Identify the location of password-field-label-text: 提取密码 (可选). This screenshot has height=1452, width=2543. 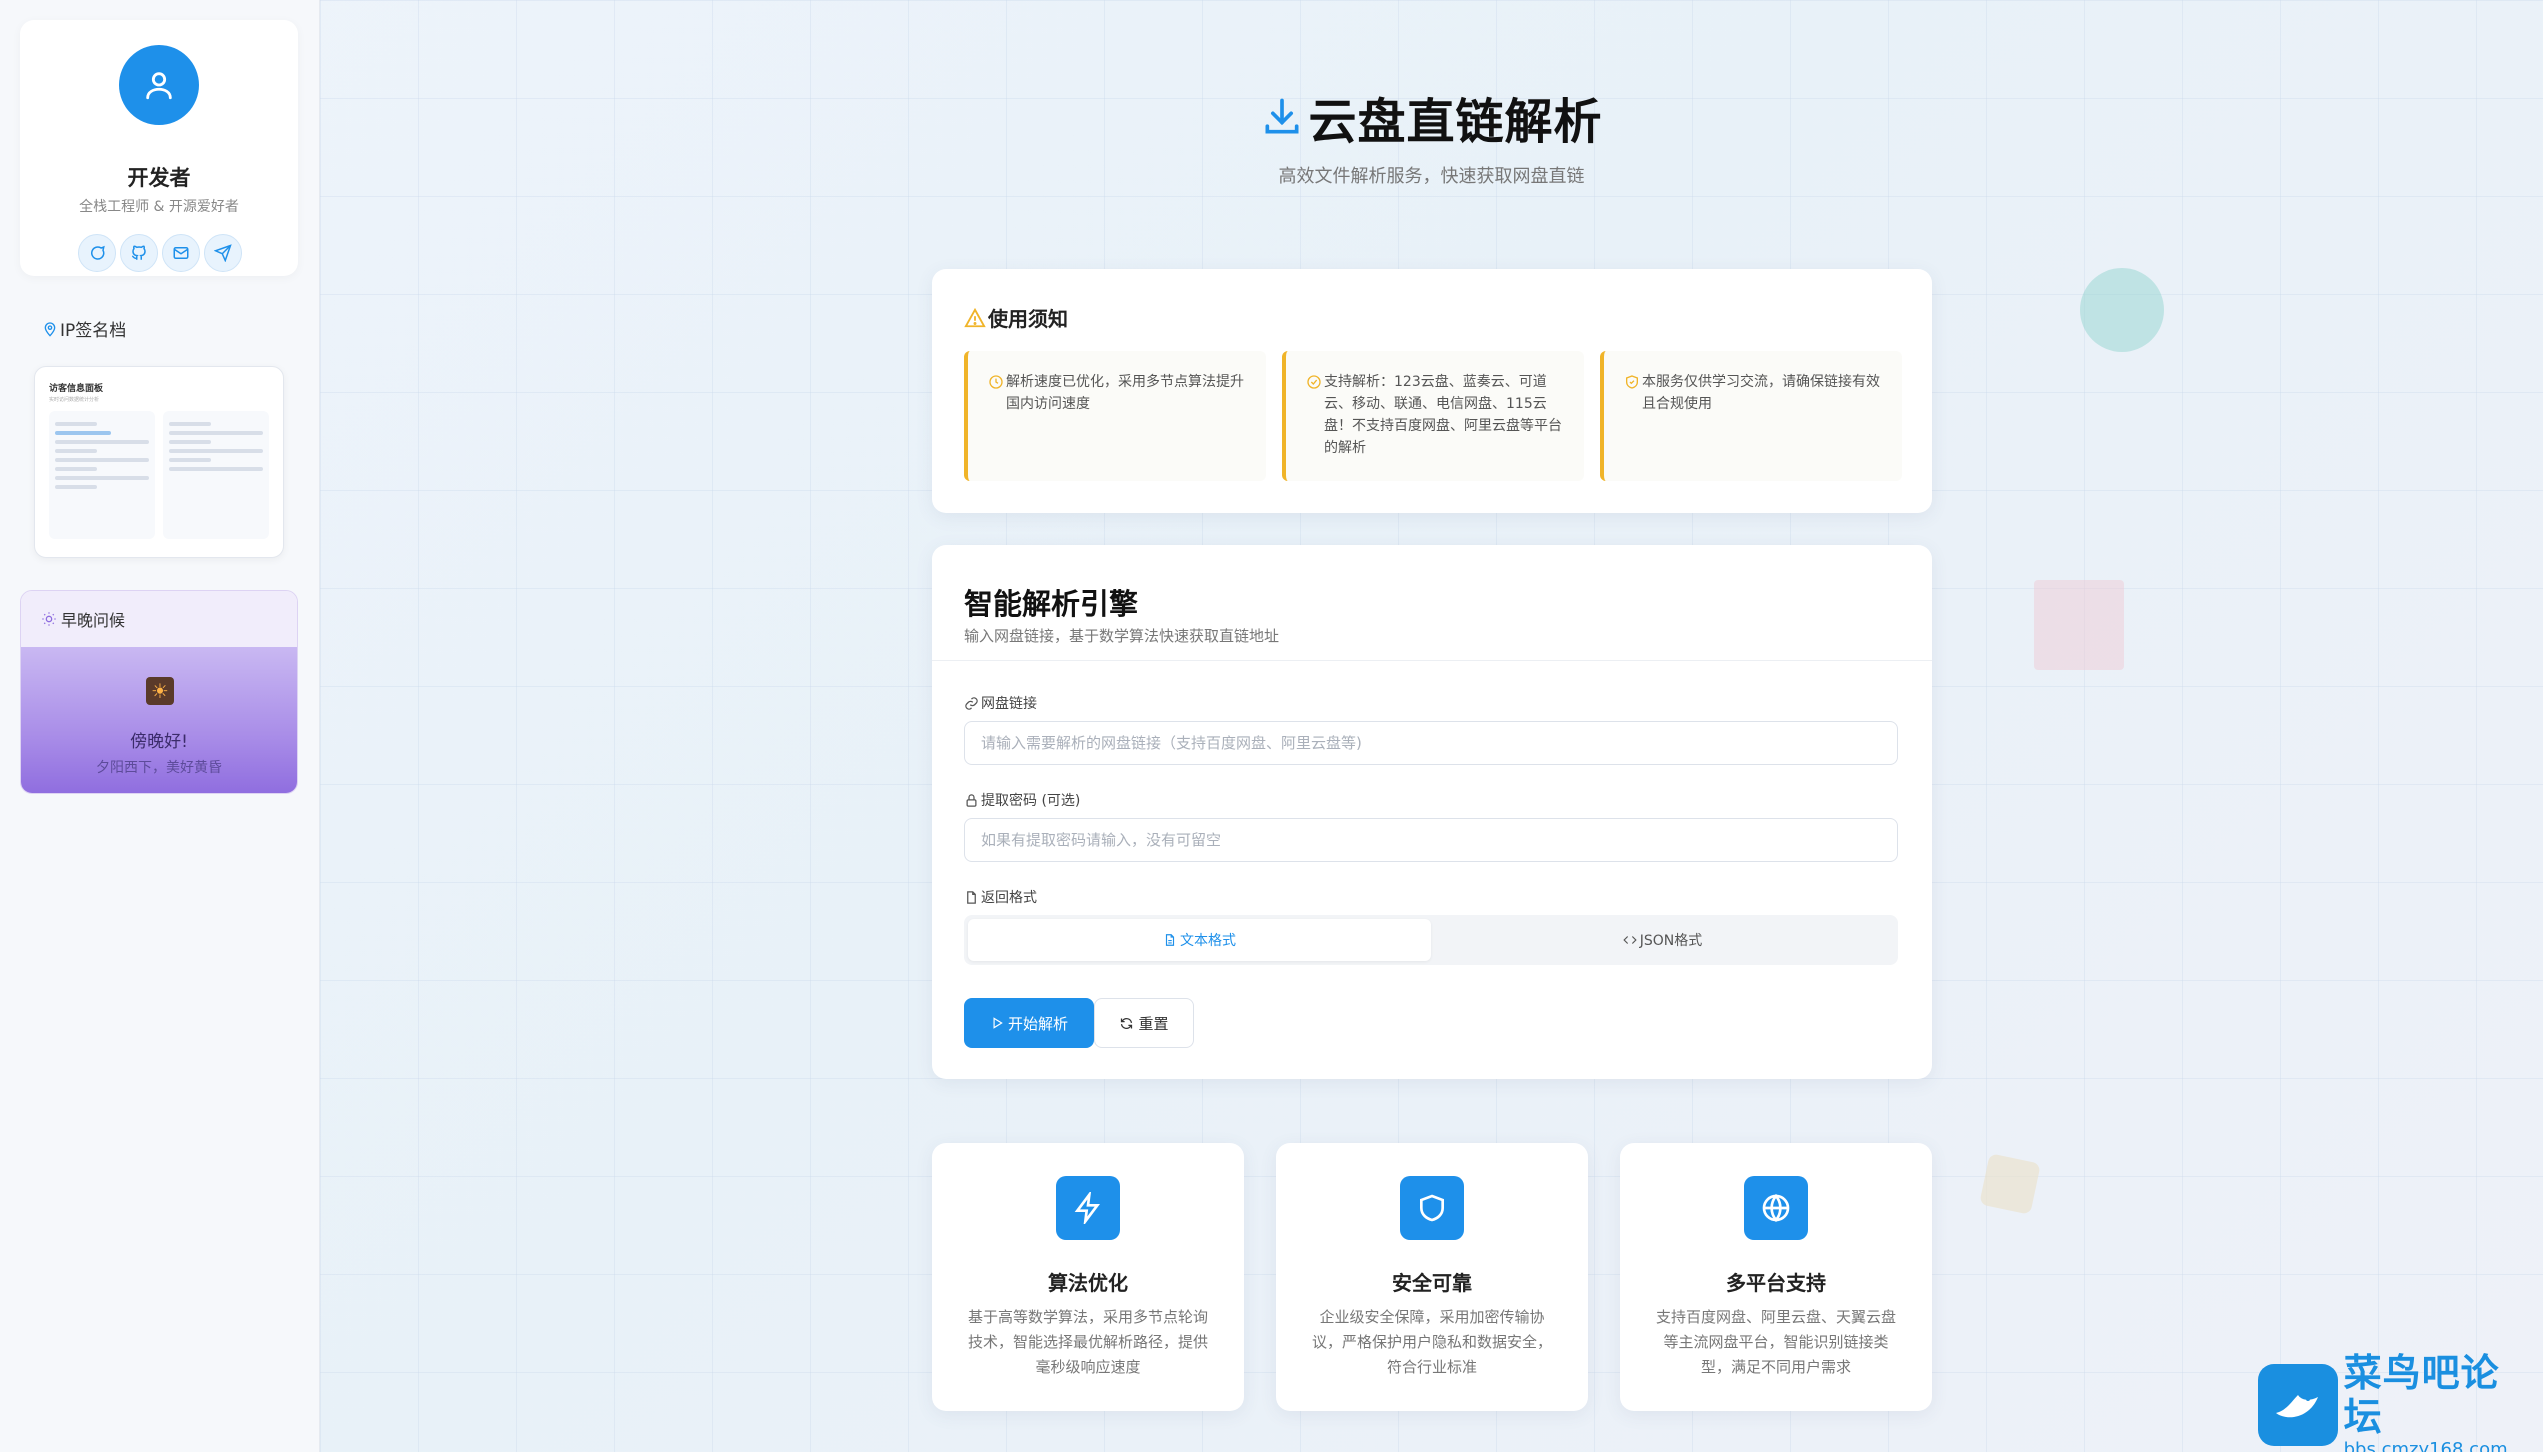
(1031, 801).